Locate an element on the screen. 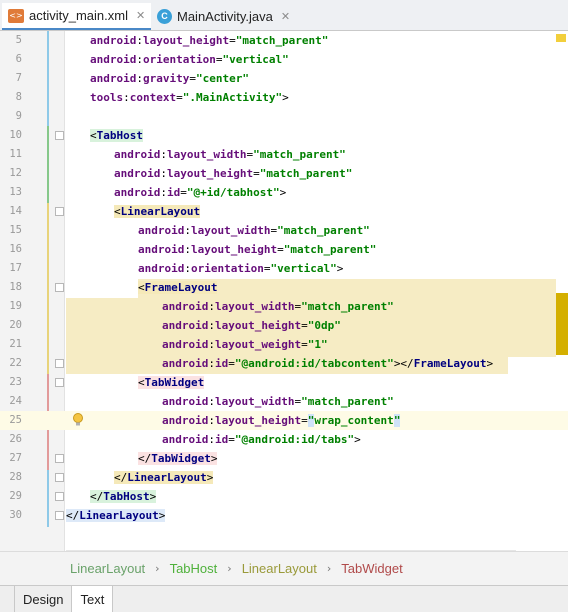 The height and width of the screenshot is (612, 568). code-line-current: 25 android:layout_height="wrap_content" is located at coordinates (284, 420).